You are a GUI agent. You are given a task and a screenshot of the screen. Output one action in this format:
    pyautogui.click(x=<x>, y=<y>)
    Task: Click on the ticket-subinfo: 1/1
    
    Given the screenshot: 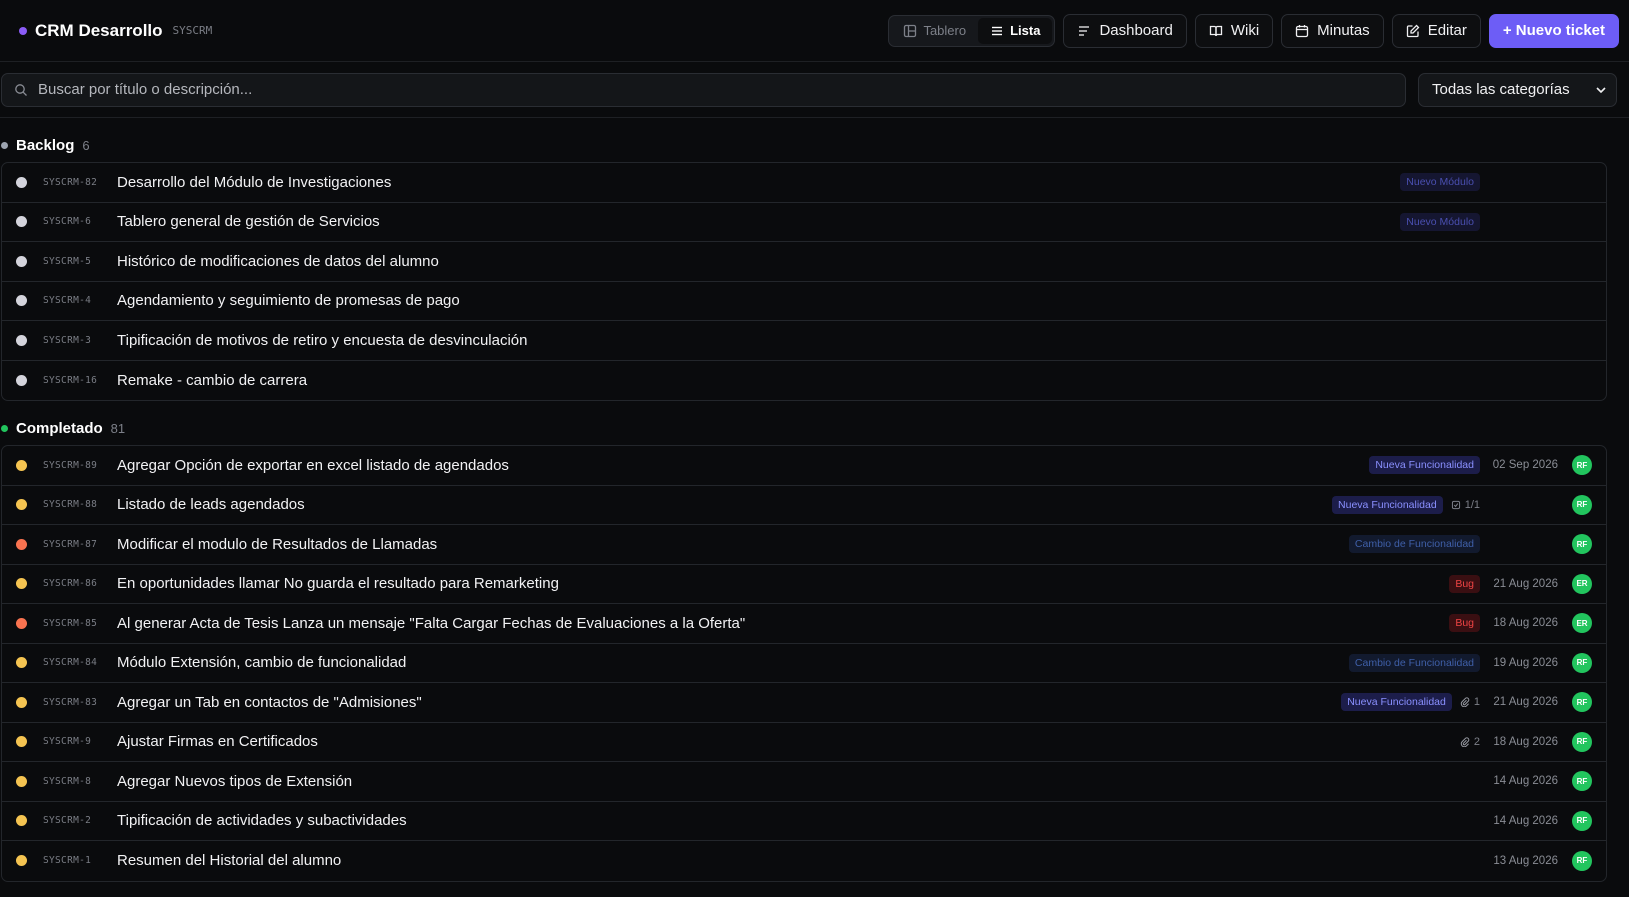 What is the action you would take?
    pyautogui.click(x=1465, y=505)
    